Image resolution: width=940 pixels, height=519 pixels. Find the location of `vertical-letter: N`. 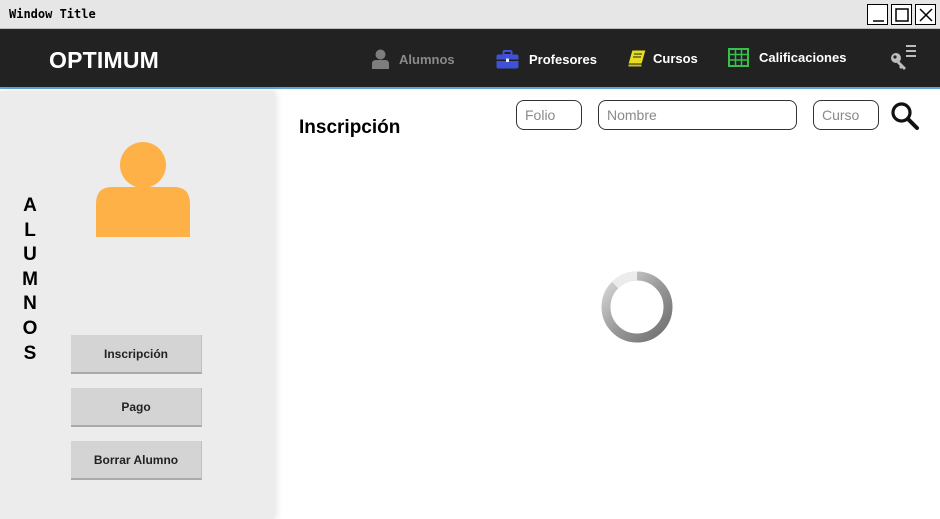

vertical-letter: N is located at coordinates (30, 304).